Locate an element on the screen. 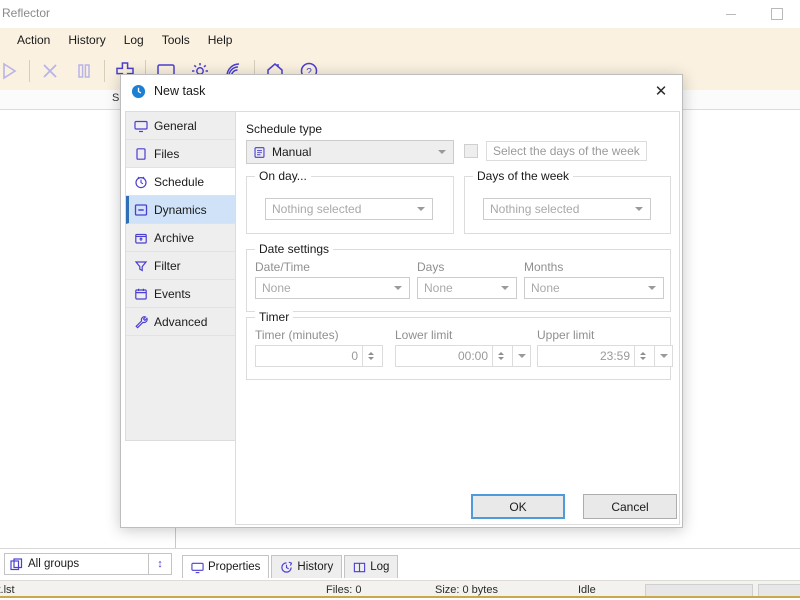 The height and width of the screenshot is (600, 800). on-day-groupbox: On day... Nothing selected is located at coordinates (350, 201).